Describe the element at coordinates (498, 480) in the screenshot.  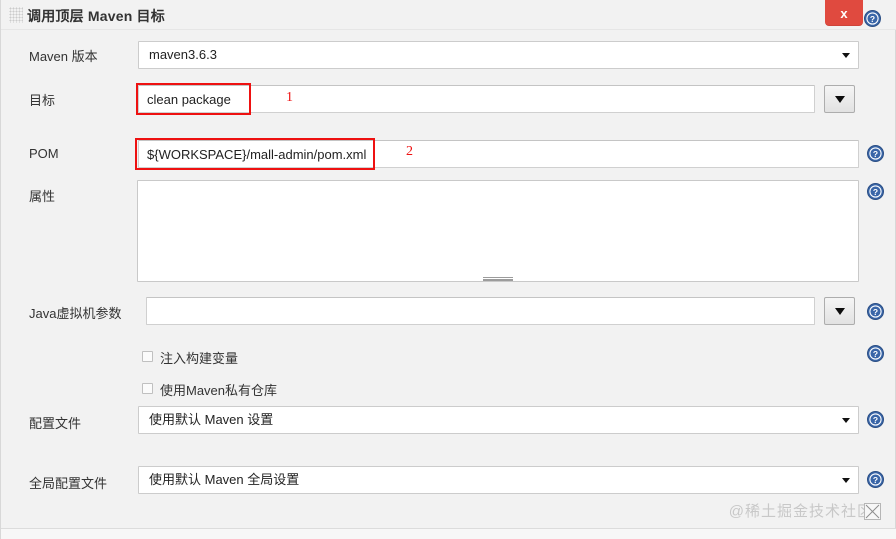
I see `global-settings-file-select: 使用默认 Maven 全局设置` at that location.